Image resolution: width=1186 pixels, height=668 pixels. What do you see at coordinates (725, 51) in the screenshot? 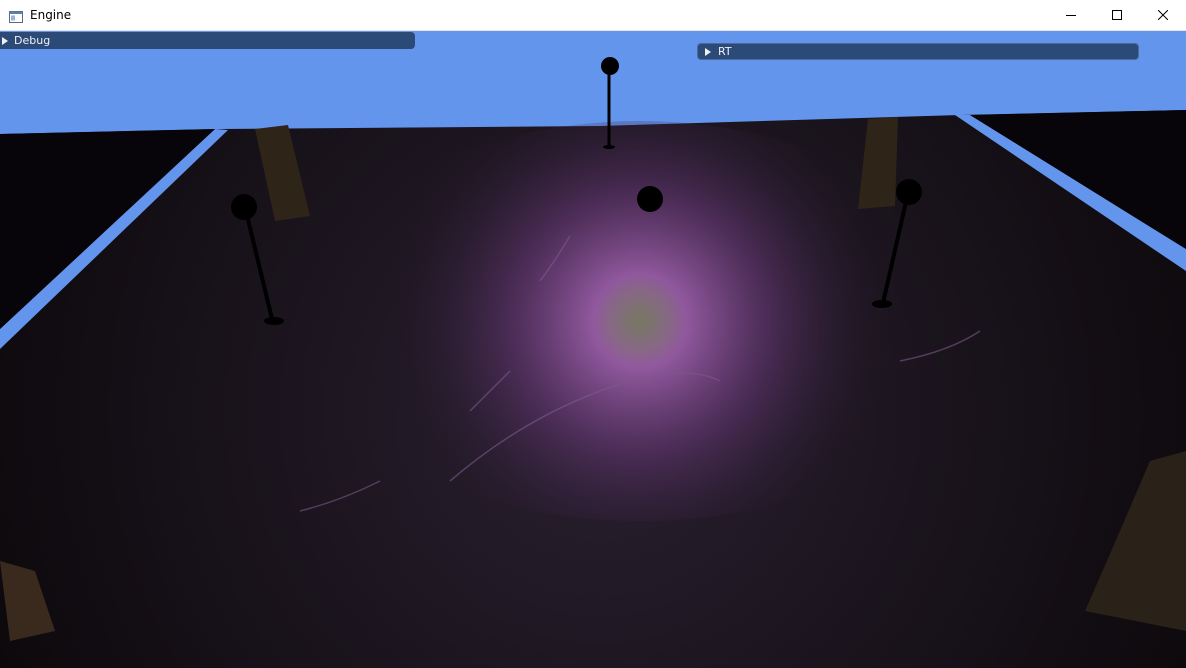
I see `rt-panel-label: RT` at bounding box center [725, 51].